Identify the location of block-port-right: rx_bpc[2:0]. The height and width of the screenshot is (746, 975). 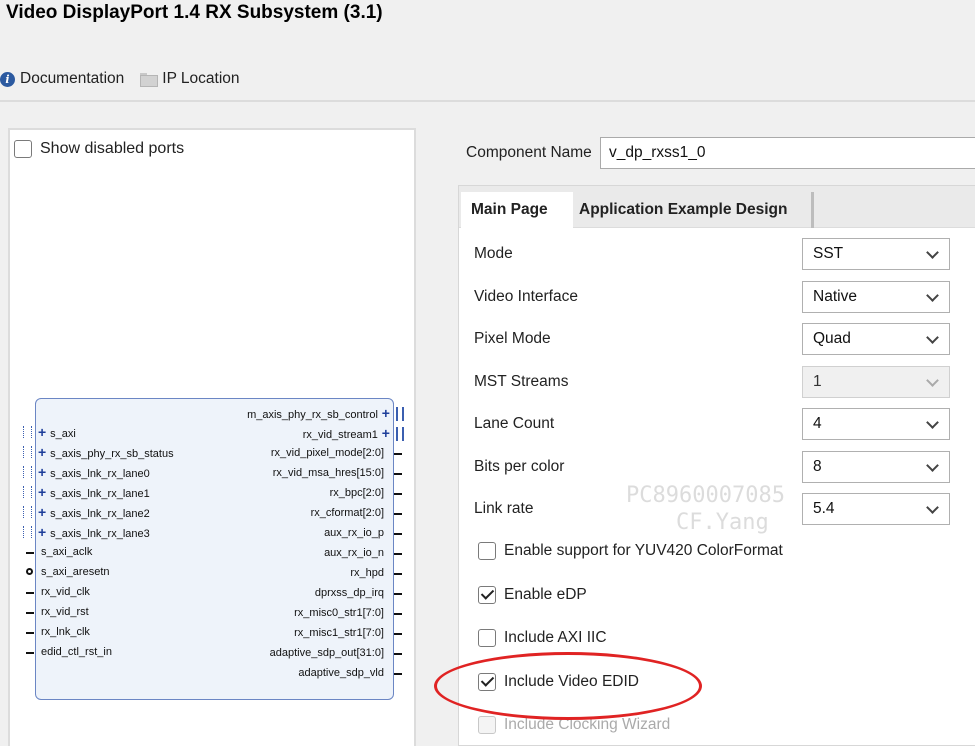
(357, 493).